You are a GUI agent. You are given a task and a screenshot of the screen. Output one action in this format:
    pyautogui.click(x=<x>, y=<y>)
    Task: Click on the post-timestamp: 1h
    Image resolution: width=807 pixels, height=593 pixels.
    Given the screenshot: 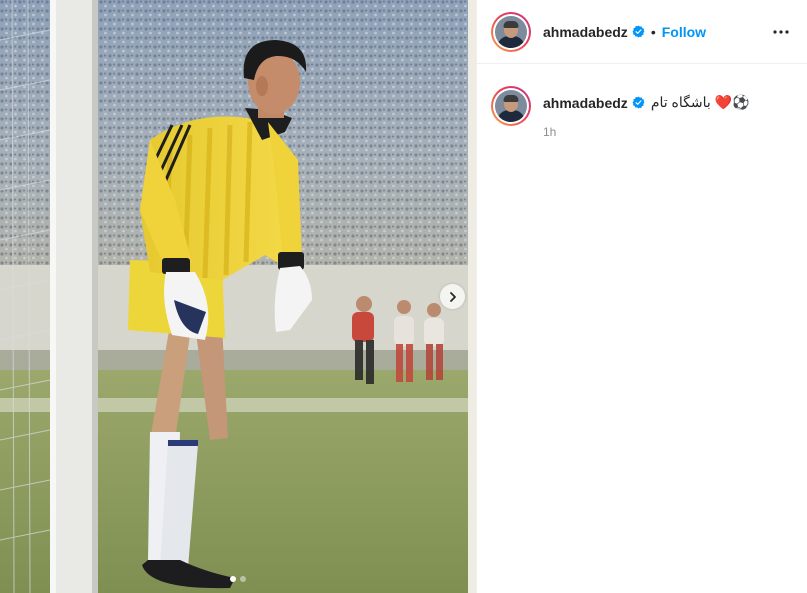 What is the action you would take?
    pyautogui.click(x=646, y=132)
    